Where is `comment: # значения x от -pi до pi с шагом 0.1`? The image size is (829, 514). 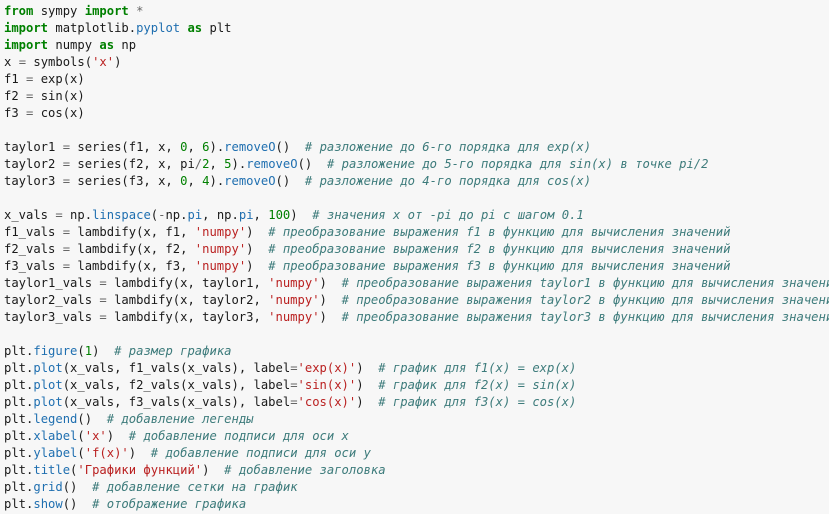 comment: # значения x от -pi до pi с шагом 0.1 is located at coordinates (448, 215).